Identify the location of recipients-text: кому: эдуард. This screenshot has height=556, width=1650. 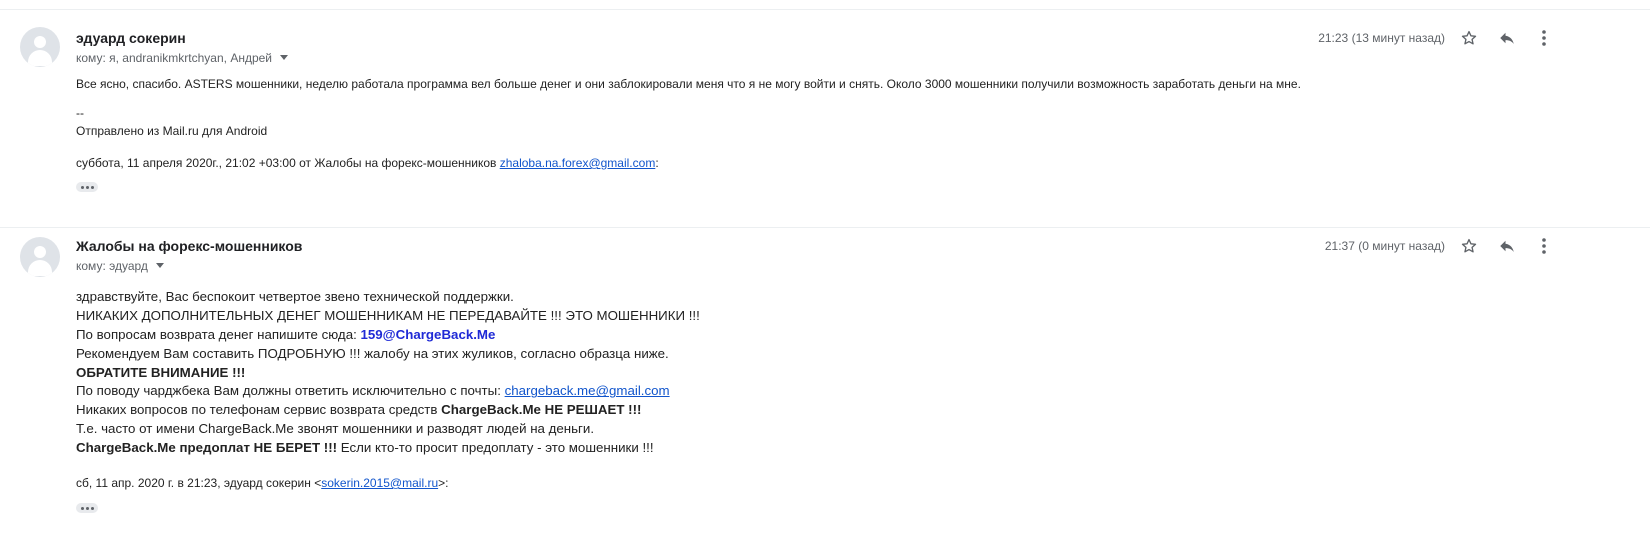
(112, 266).